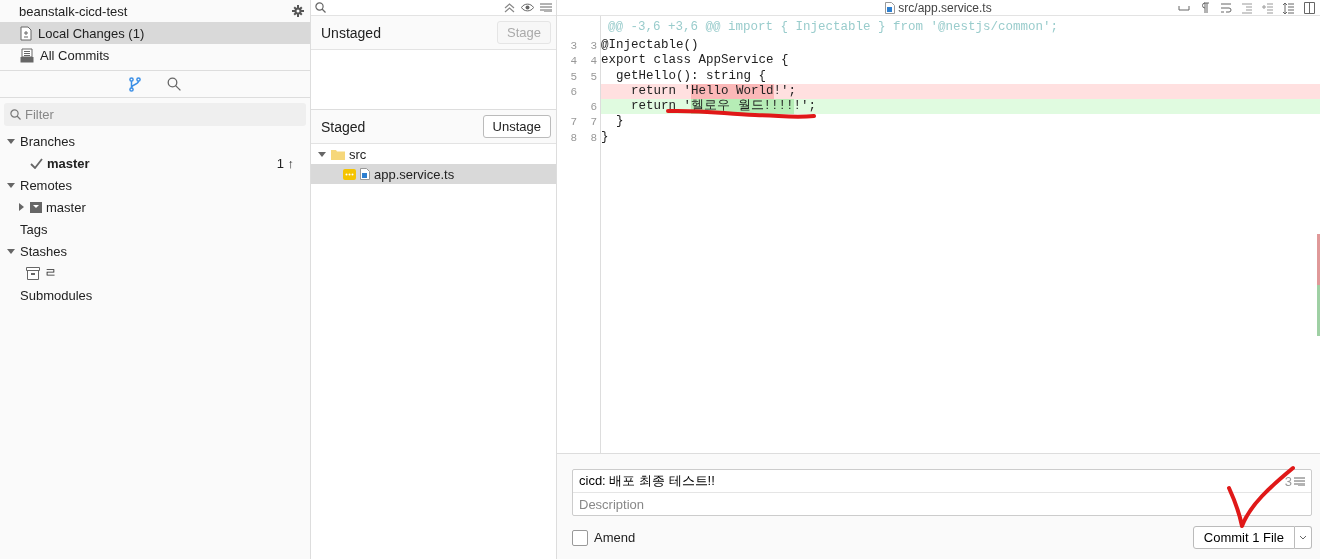 This screenshot has height=559, width=1320. What do you see at coordinates (46, 185) in the screenshot?
I see `section-label: Remotes` at bounding box center [46, 185].